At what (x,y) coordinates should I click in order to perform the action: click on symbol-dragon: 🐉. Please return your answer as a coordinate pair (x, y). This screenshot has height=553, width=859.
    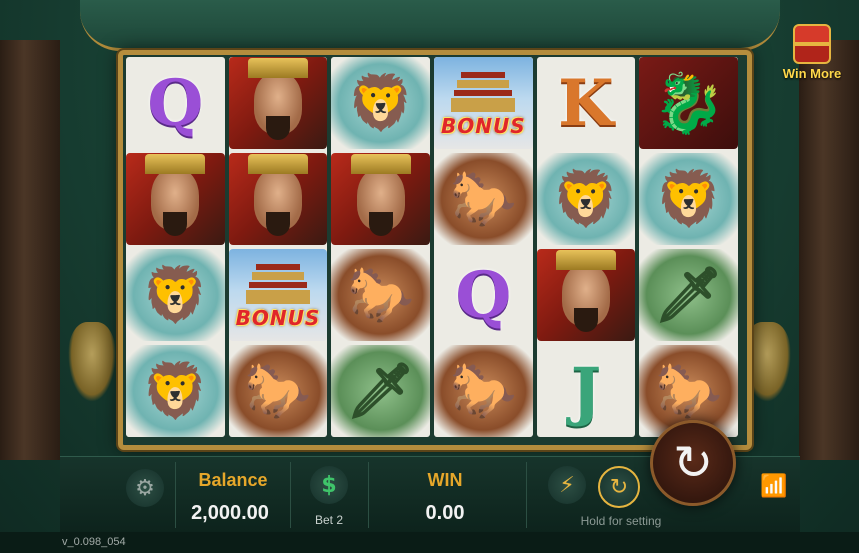
    Looking at the image, I should click on (688, 103).